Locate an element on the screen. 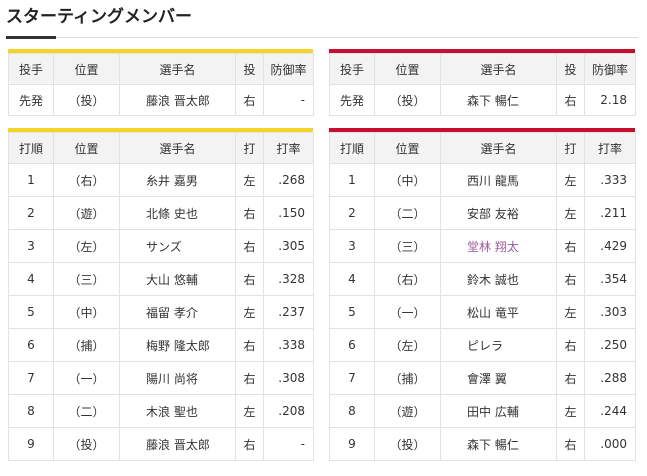  batter-avg: .150 is located at coordinates (288, 213).